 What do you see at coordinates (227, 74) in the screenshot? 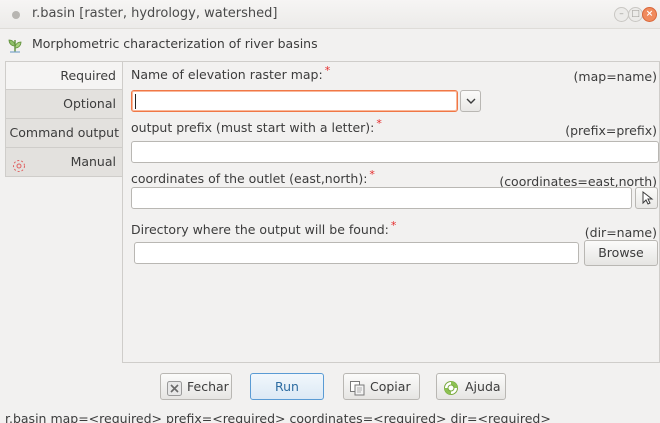
I see `elevation-label-text: Name of elevation raster map:` at bounding box center [227, 74].